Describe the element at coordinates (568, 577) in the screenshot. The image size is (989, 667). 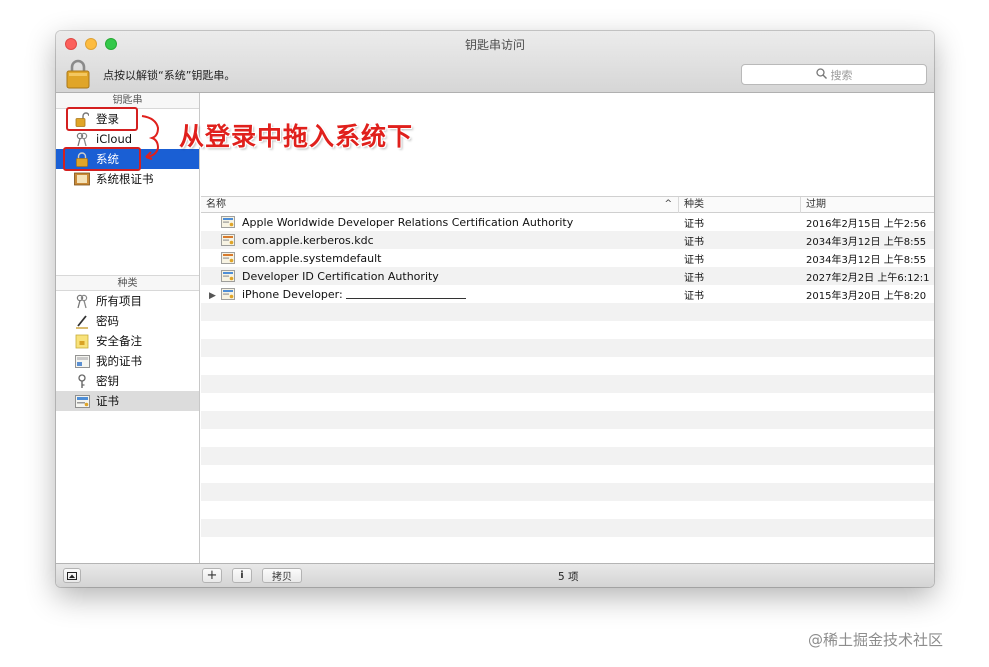
I see `item-count: 5 项` at that location.